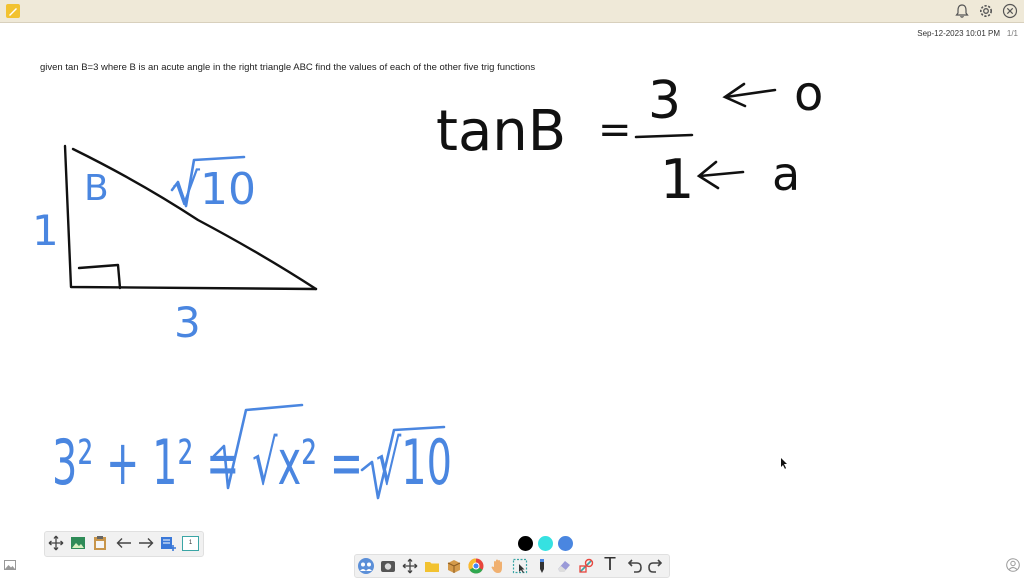  What do you see at coordinates (786, 174) in the screenshot?
I see `adjacent-label: a` at bounding box center [786, 174].